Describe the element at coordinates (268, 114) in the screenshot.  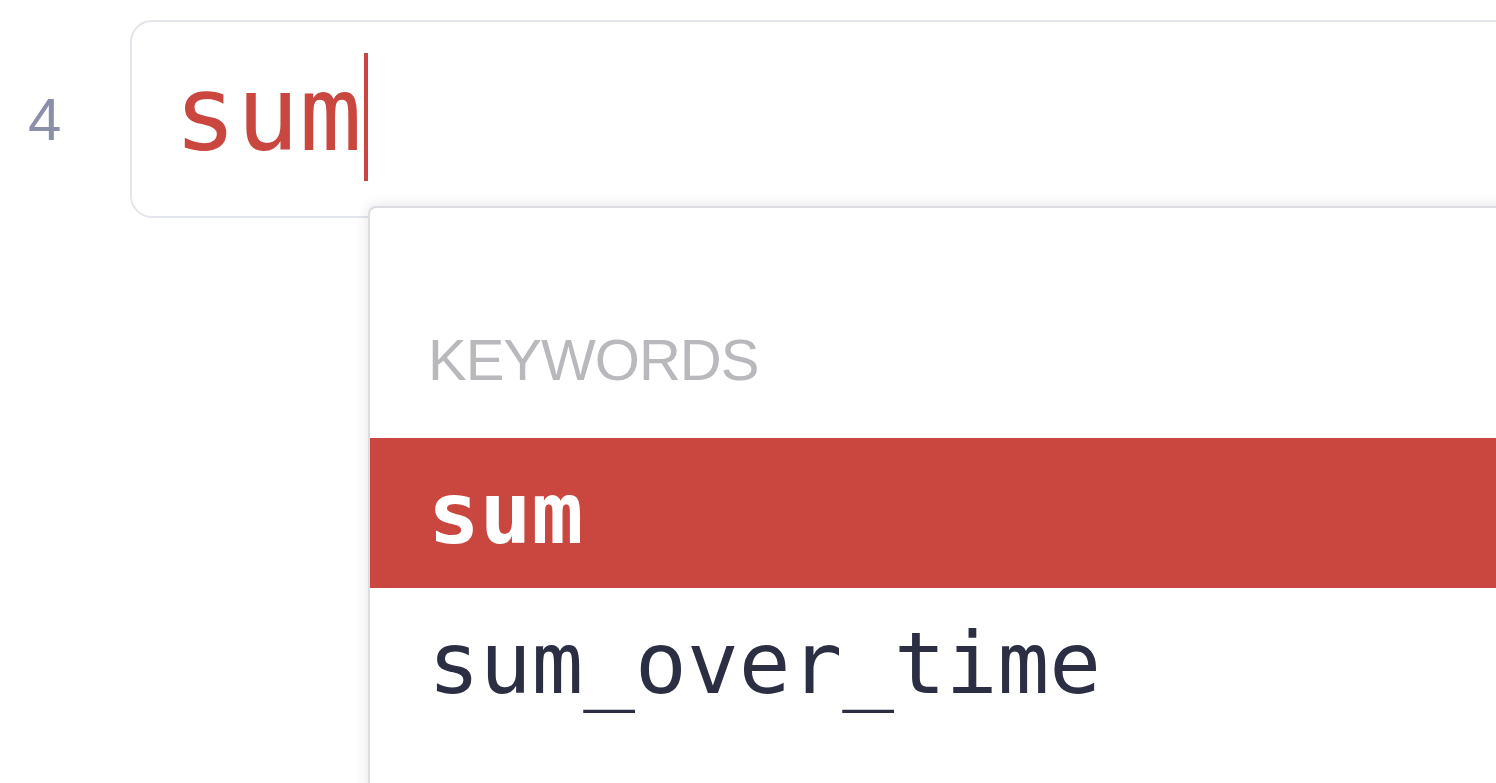
I see `query-text: sum` at that location.